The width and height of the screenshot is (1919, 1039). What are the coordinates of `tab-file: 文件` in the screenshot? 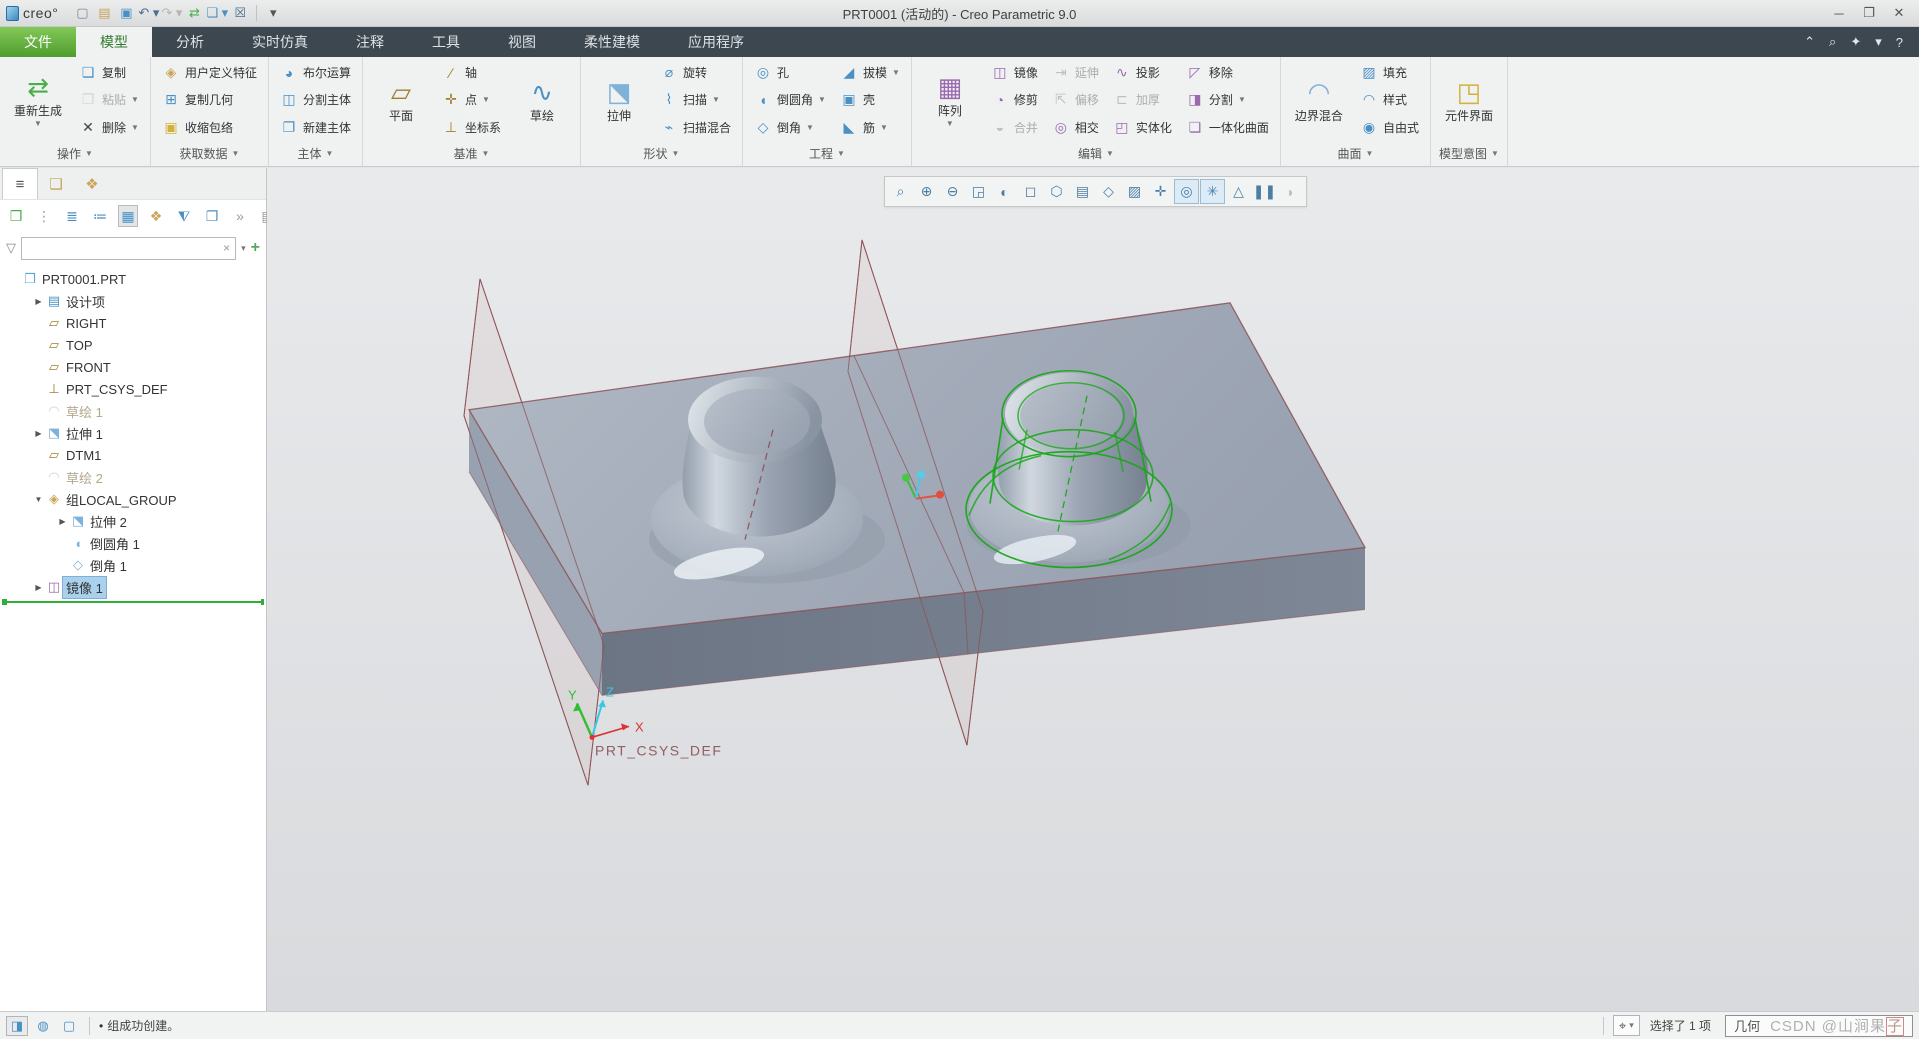 It's located at (38, 42).